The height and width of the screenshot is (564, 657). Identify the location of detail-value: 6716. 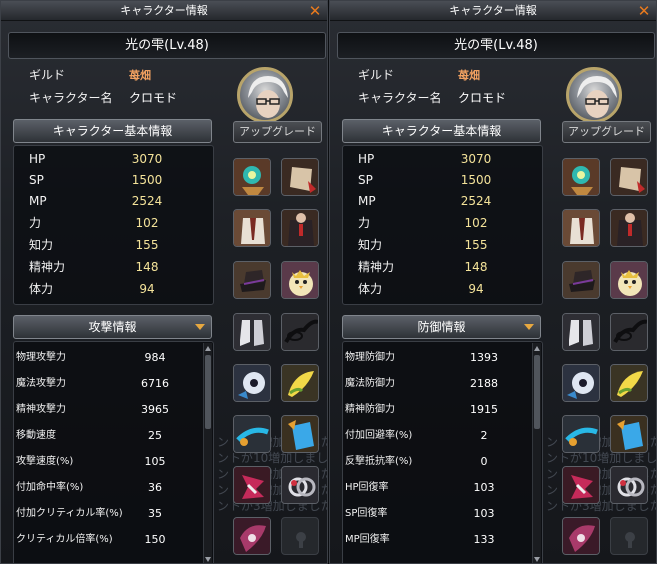
(155, 383).